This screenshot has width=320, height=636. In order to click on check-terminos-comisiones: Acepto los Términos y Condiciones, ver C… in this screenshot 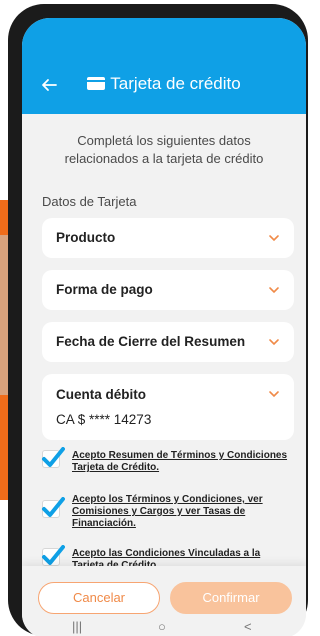, I will do `click(168, 514)`.